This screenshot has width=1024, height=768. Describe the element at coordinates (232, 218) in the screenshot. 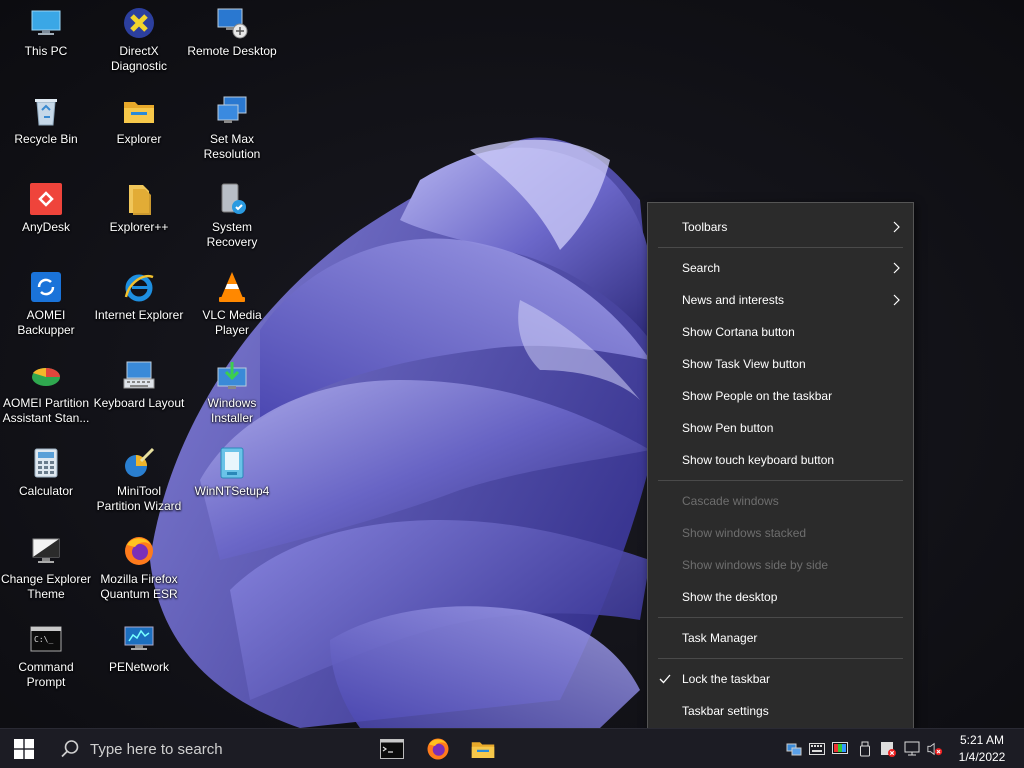

I see `desktop-icon-system-recovery: System Recovery` at that location.